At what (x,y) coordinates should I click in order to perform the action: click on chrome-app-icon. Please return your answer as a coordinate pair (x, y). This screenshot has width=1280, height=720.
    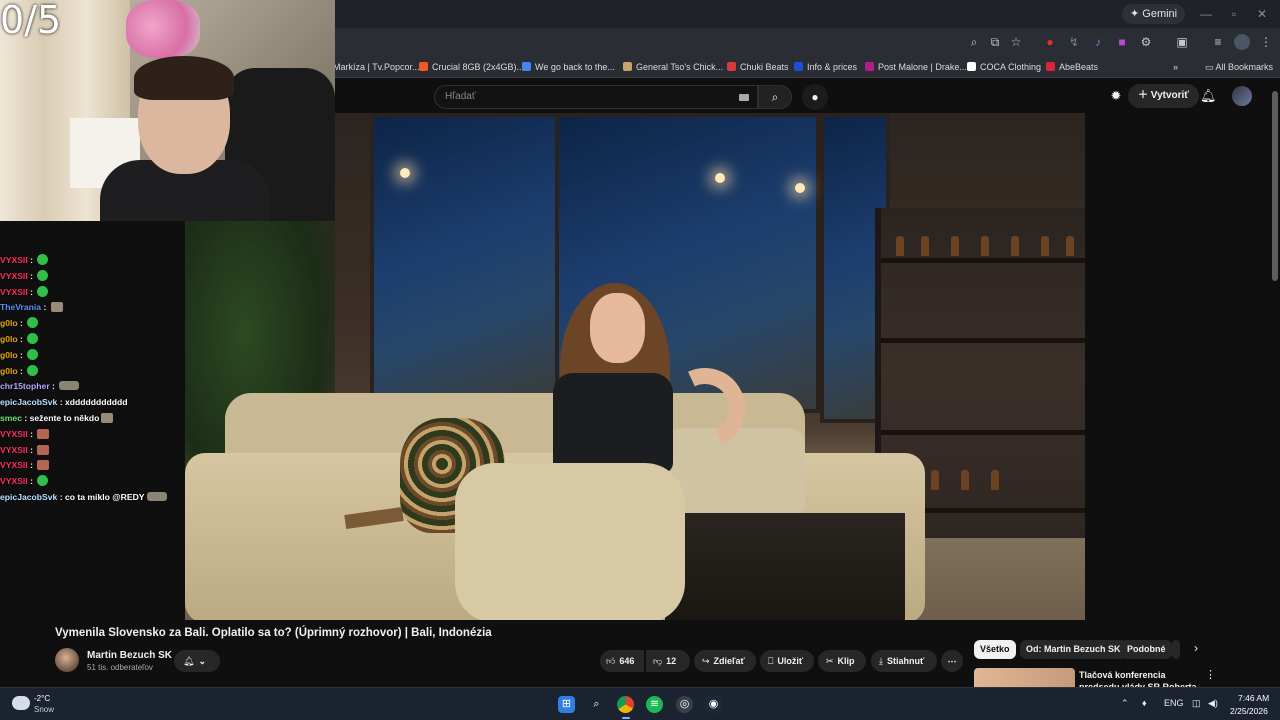
    Looking at the image, I should click on (625, 704).